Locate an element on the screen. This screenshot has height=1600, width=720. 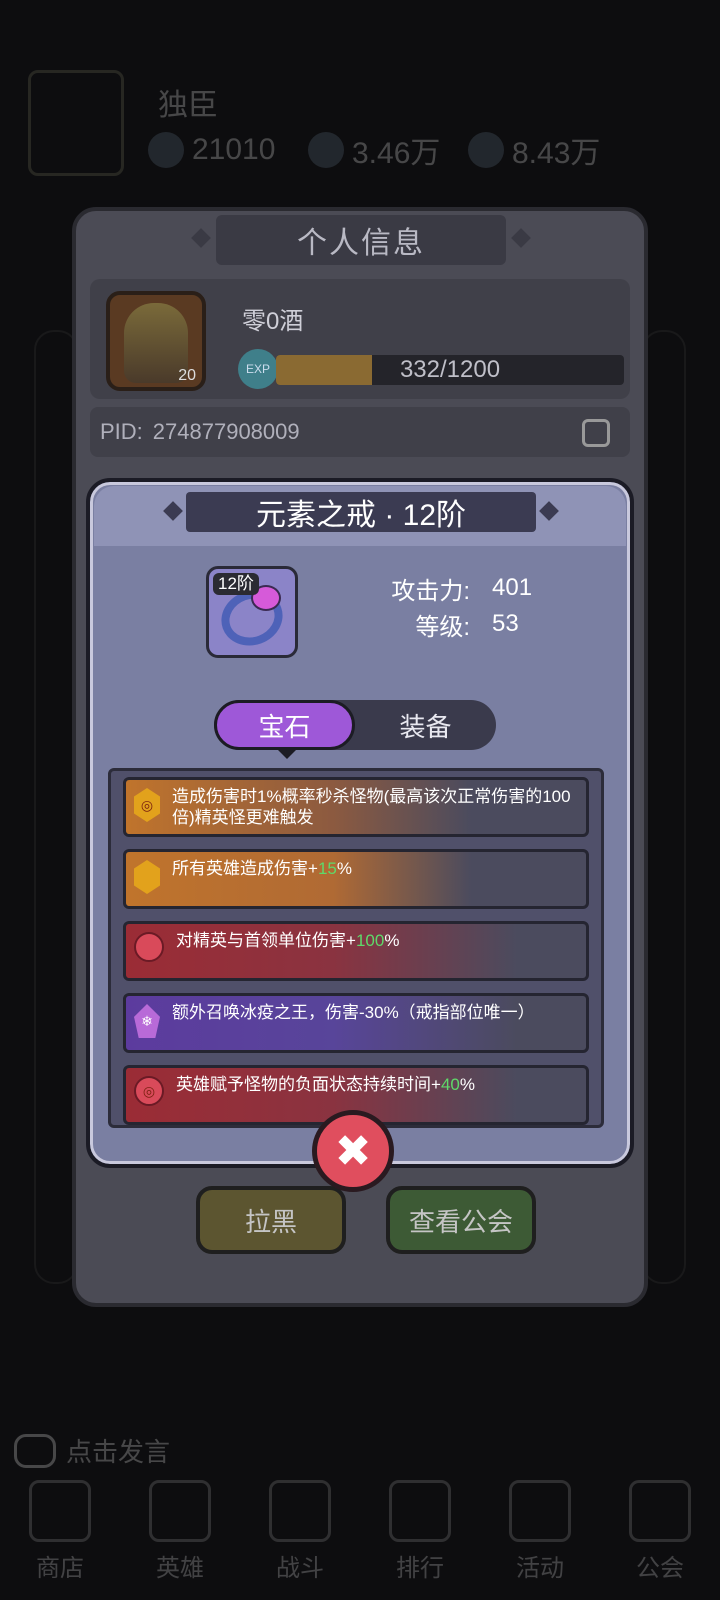
diamond-value: 8.43万 is located at coordinates (556, 153).